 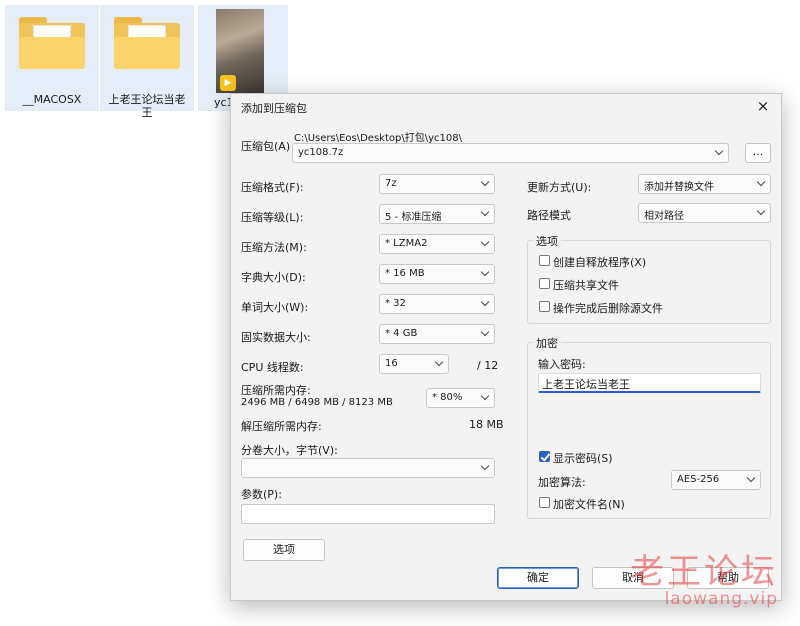 What do you see at coordinates (586, 285) in the screenshot?
I see `shared-label: 压缩共享文件` at bounding box center [586, 285].